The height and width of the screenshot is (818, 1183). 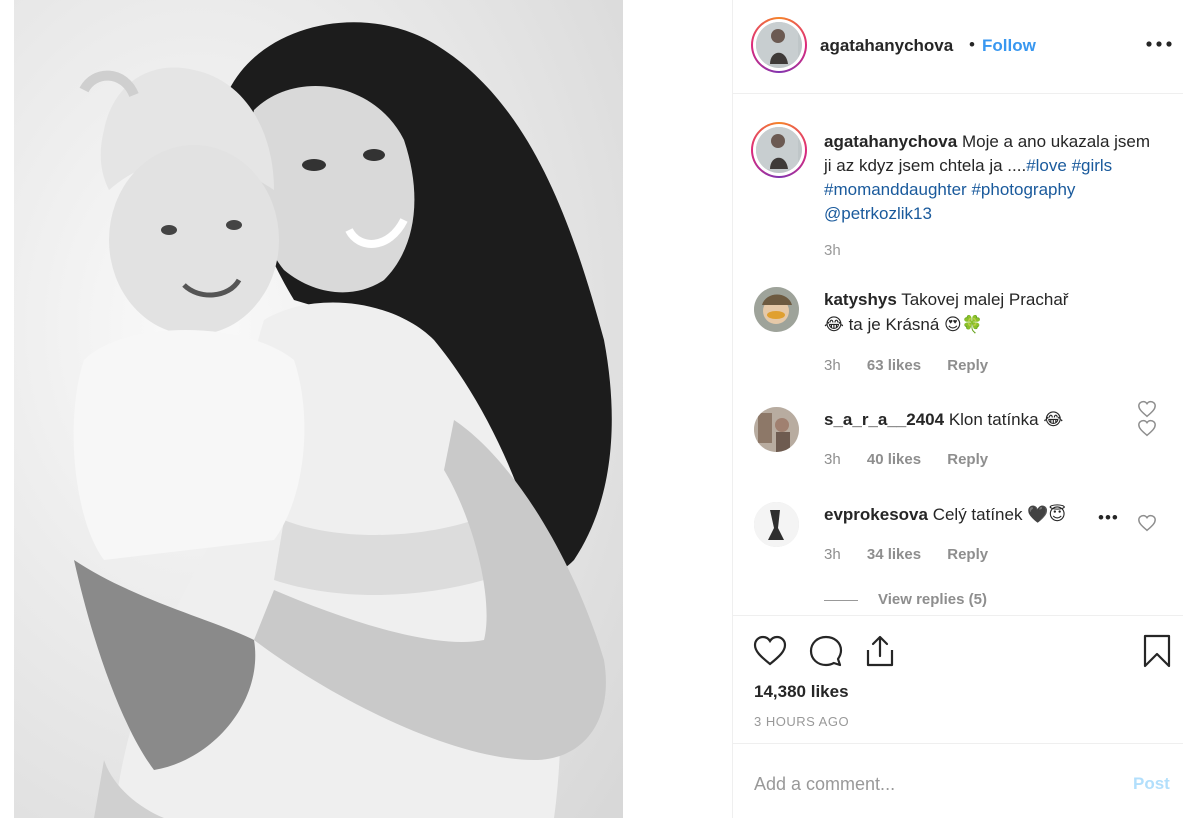 What do you see at coordinates (832, 250) in the screenshot?
I see `caption-timestamp: 3h` at bounding box center [832, 250].